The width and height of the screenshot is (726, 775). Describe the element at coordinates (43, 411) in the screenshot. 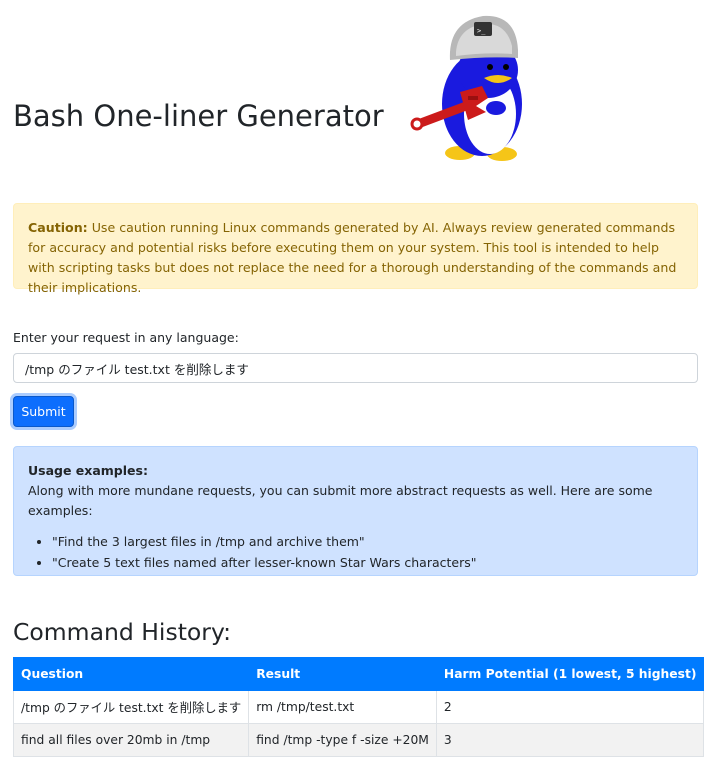

I see `submit-button: Submit` at that location.